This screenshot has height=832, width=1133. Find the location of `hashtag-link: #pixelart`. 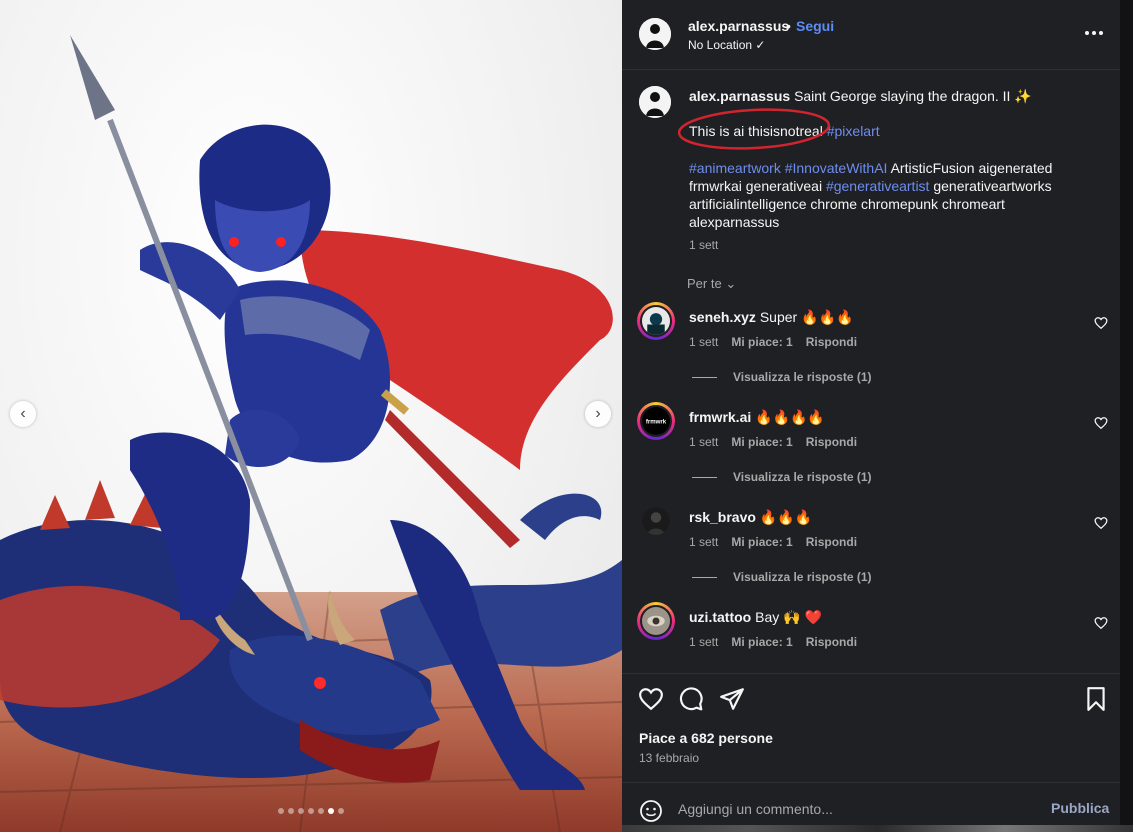

hashtag-link: #pixelart is located at coordinates (853, 131).